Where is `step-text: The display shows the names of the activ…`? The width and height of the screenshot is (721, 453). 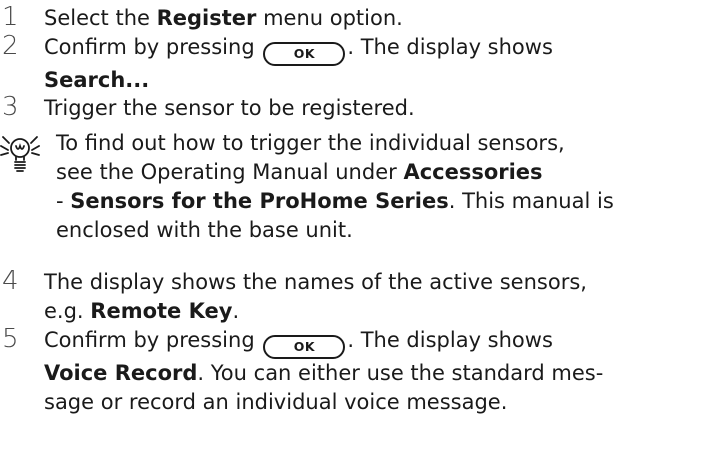
step-text: The display shows the names of the activ… is located at coordinates (315, 296).